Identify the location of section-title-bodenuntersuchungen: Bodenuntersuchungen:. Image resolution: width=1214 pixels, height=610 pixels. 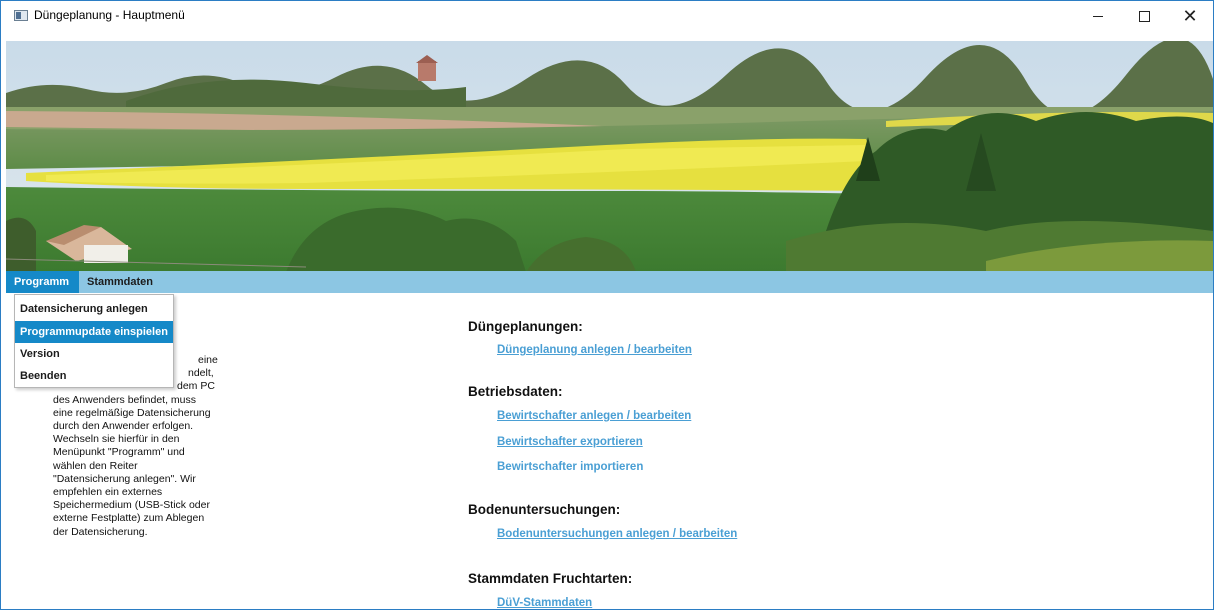
(544, 509).